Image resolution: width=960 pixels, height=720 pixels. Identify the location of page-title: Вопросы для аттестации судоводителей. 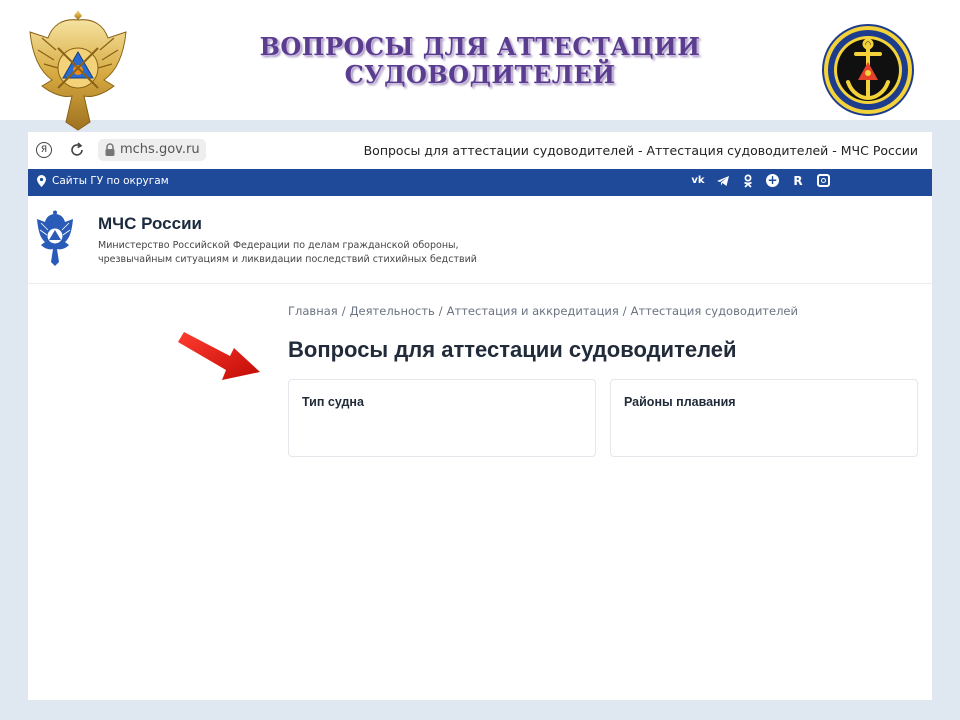
(512, 349).